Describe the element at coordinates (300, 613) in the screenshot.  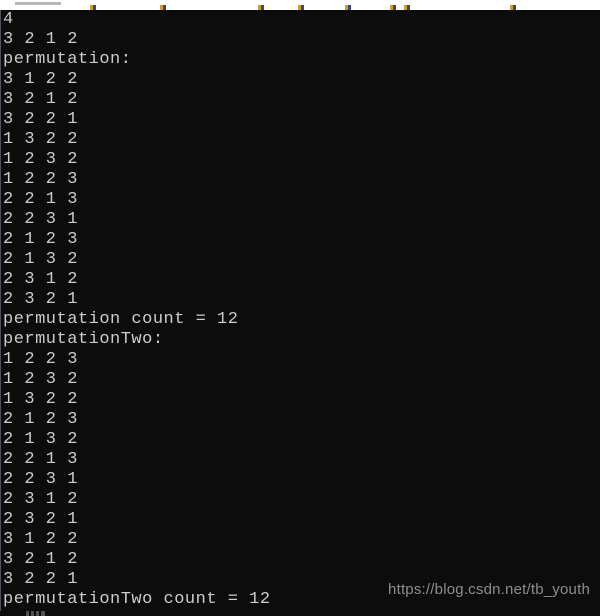
I see `taskbar-strip-clipped` at that location.